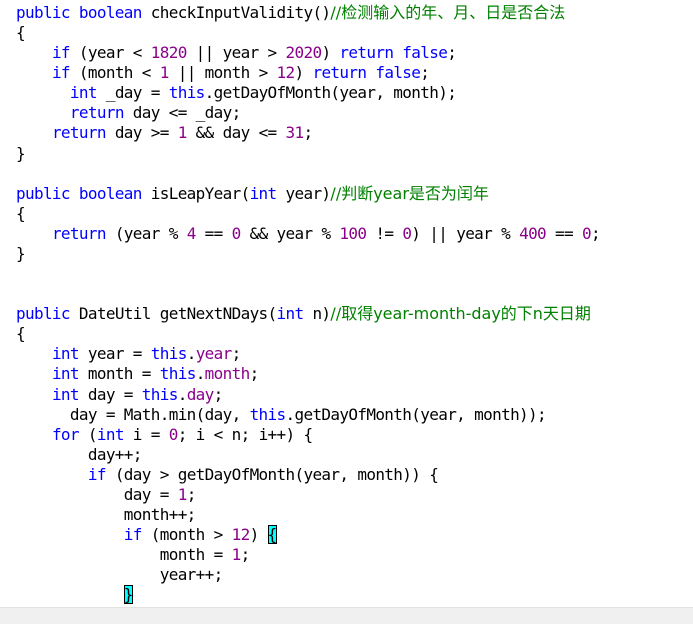 Image resolution: width=693 pixels, height=624 pixels. What do you see at coordinates (186, 535) in the screenshot?
I see `code-token: (month >` at bounding box center [186, 535].